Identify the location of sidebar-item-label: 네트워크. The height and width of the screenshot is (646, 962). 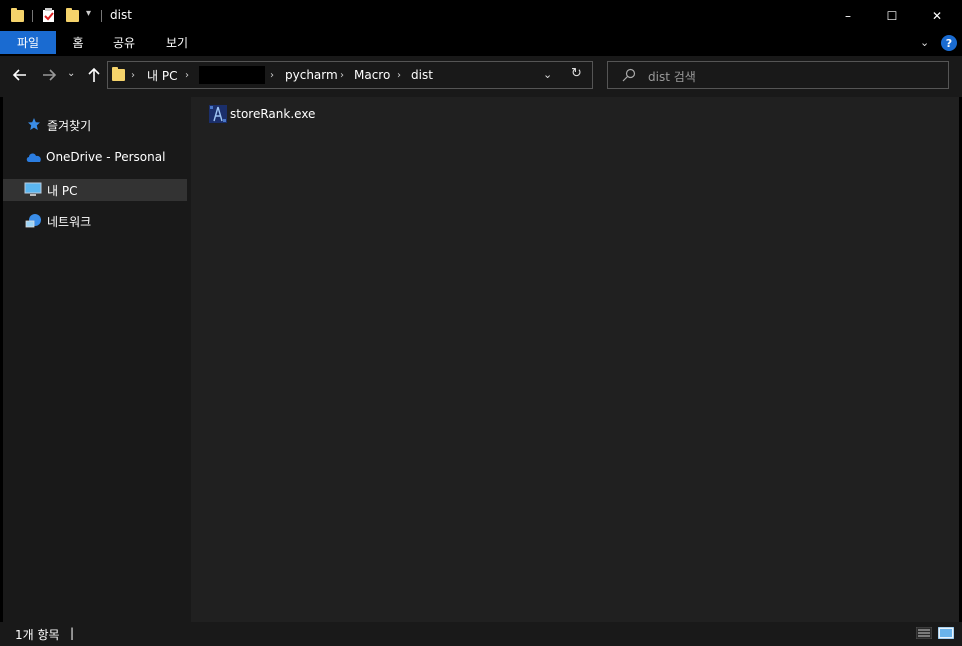
(69, 221).